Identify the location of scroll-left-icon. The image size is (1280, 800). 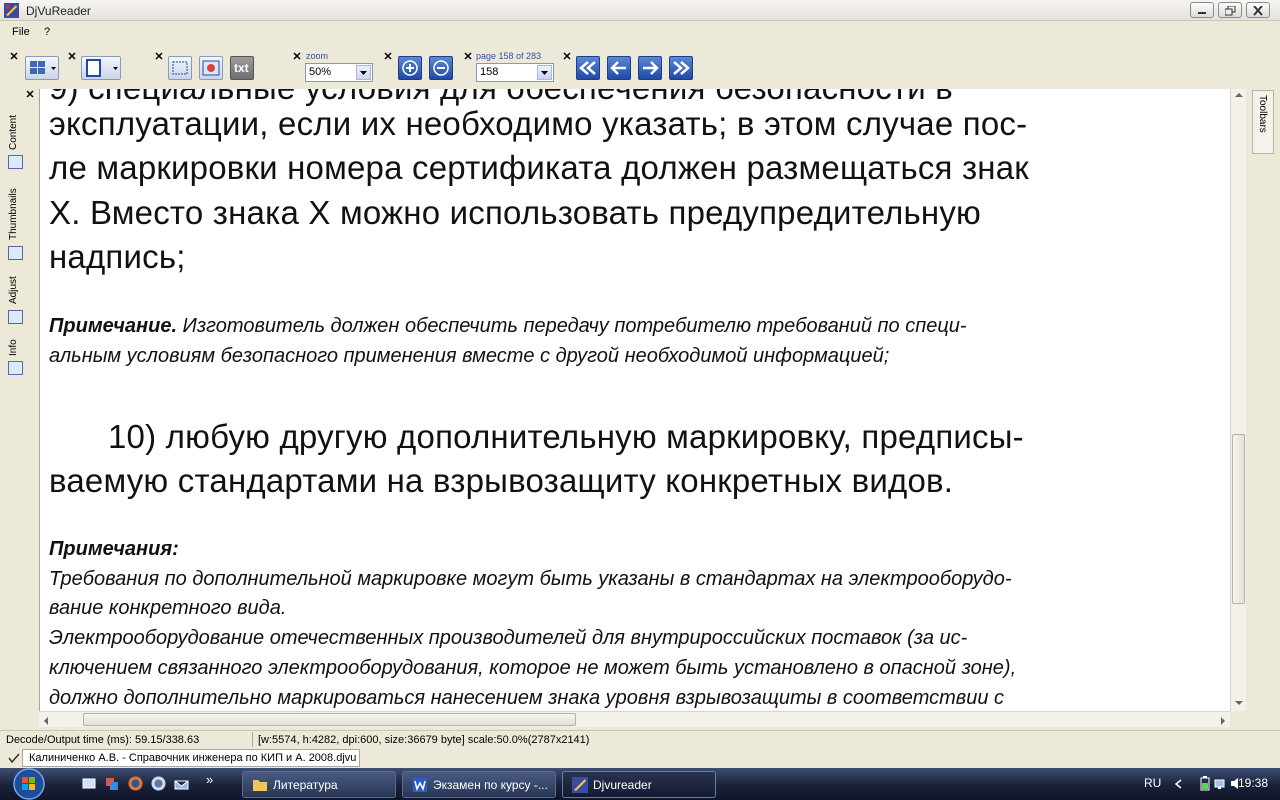
(46, 721).